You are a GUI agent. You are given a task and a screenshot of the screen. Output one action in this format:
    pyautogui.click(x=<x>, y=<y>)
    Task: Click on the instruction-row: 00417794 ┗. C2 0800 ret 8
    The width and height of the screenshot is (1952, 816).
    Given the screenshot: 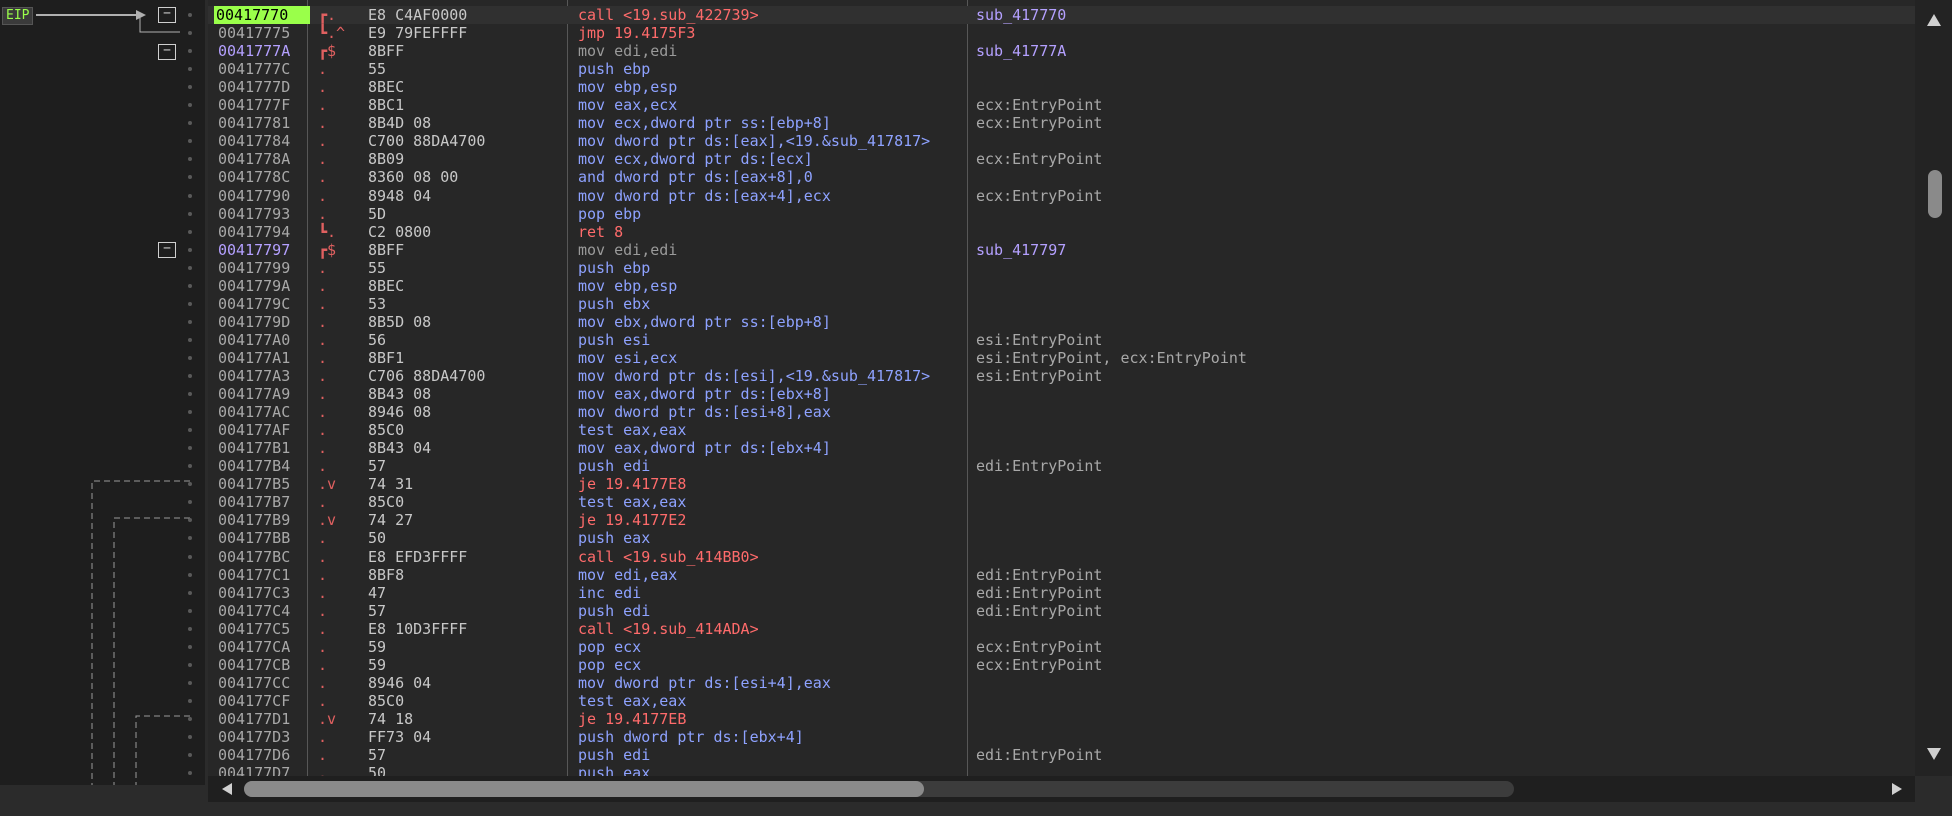 What is the action you would take?
    pyautogui.click(x=1061, y=232)
    